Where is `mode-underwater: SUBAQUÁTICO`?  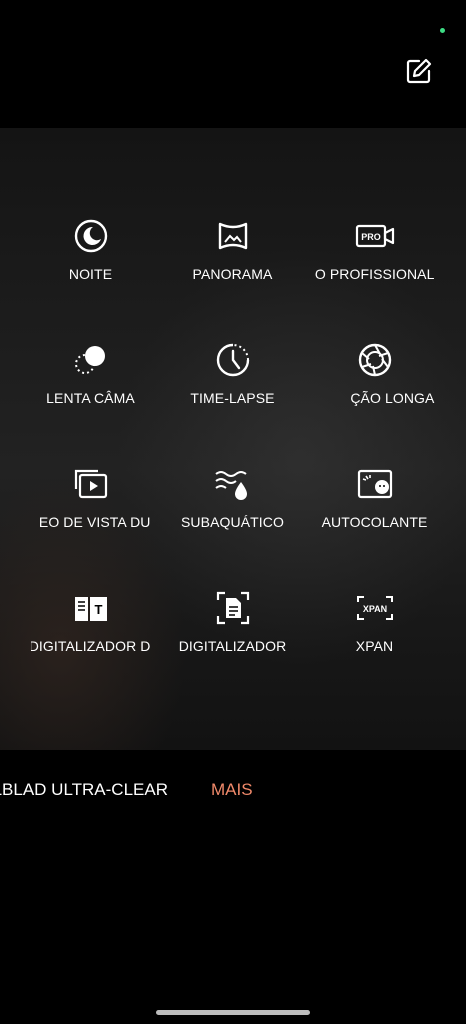 mode-underwater: SUBAQUÁTICO is located at coordinates (232, 514).